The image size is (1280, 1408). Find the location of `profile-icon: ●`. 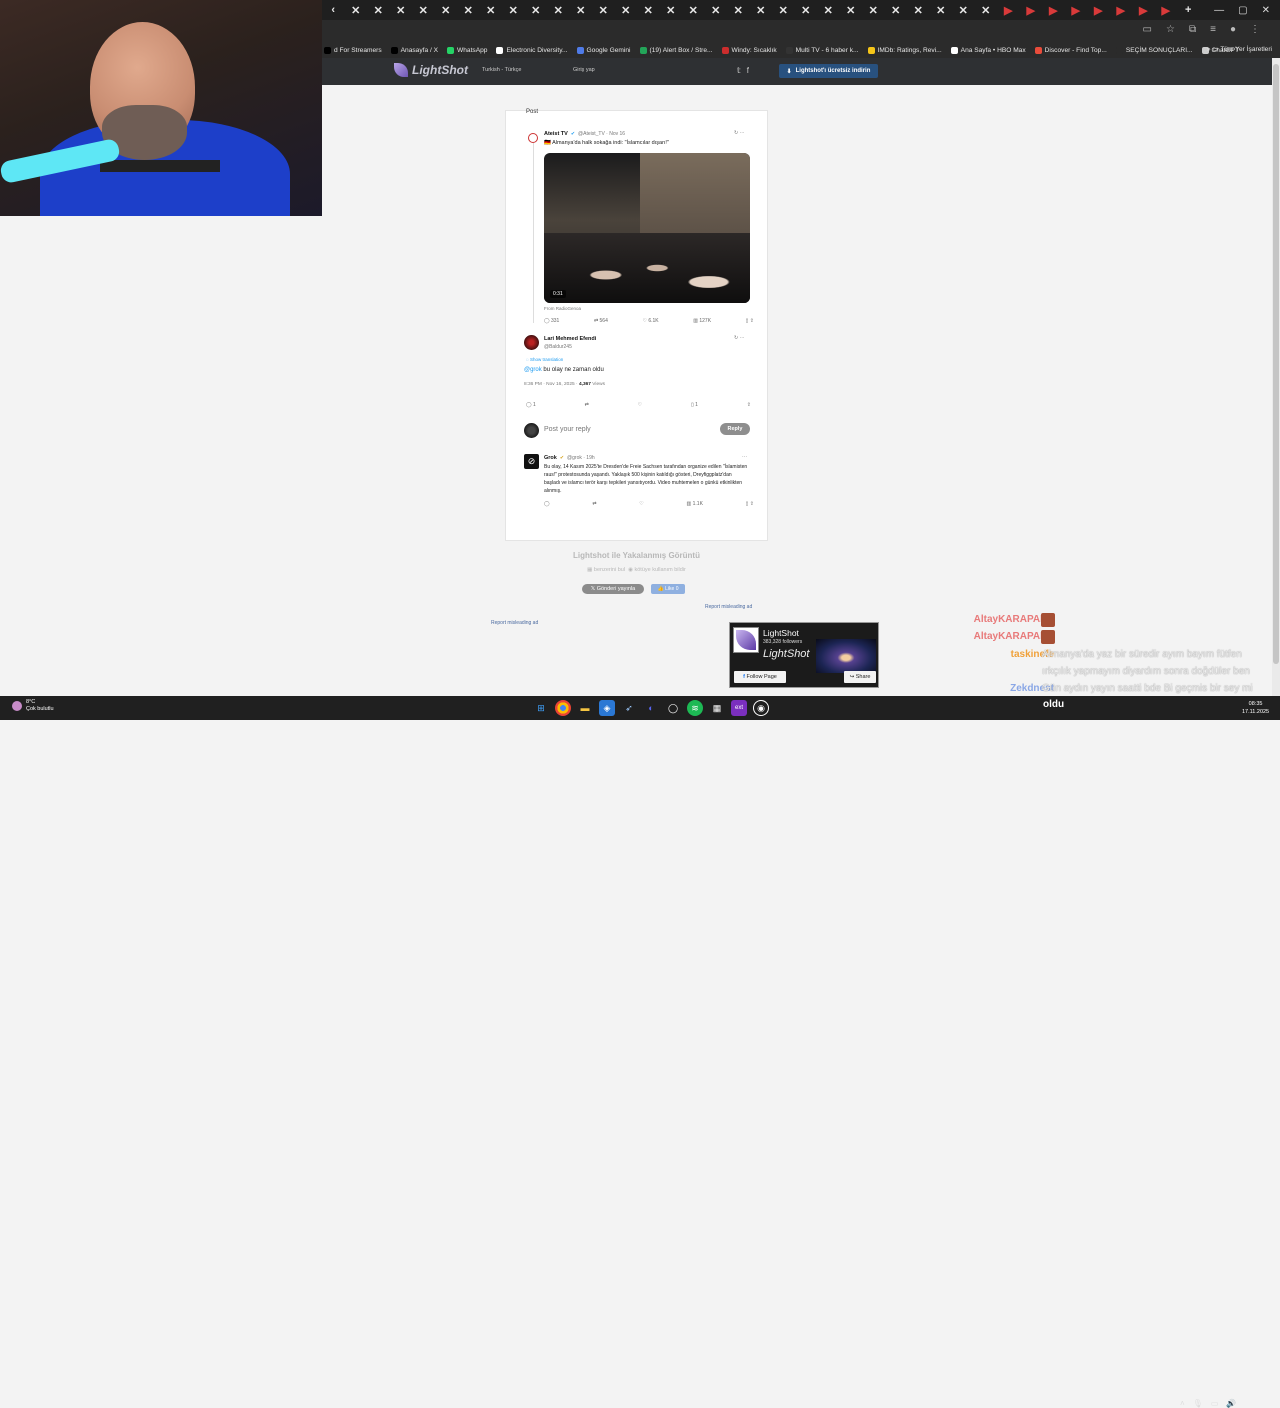

profile-icon: ● is located at coordinates (1233, 29).